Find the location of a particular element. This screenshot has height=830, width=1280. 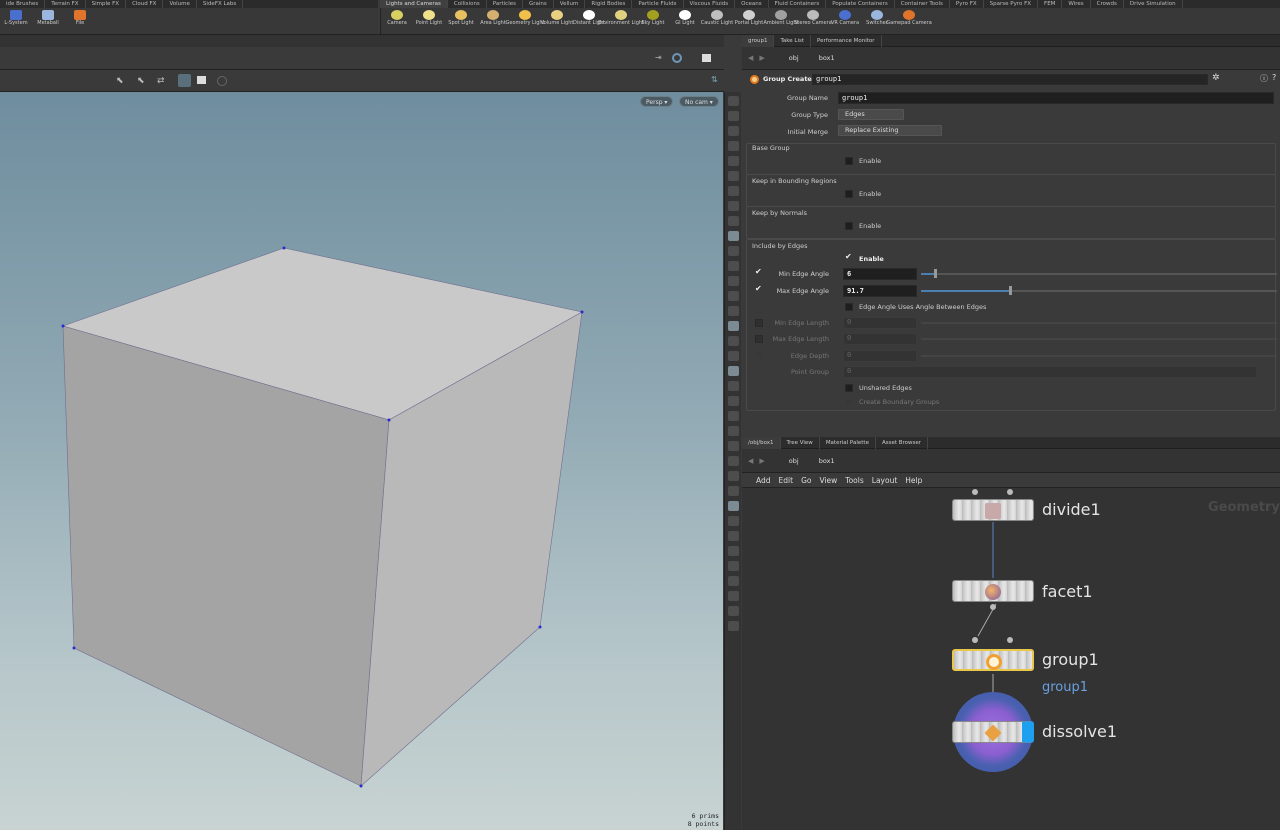

pin-icon: ⇥ is located at coordinates (660, 58).